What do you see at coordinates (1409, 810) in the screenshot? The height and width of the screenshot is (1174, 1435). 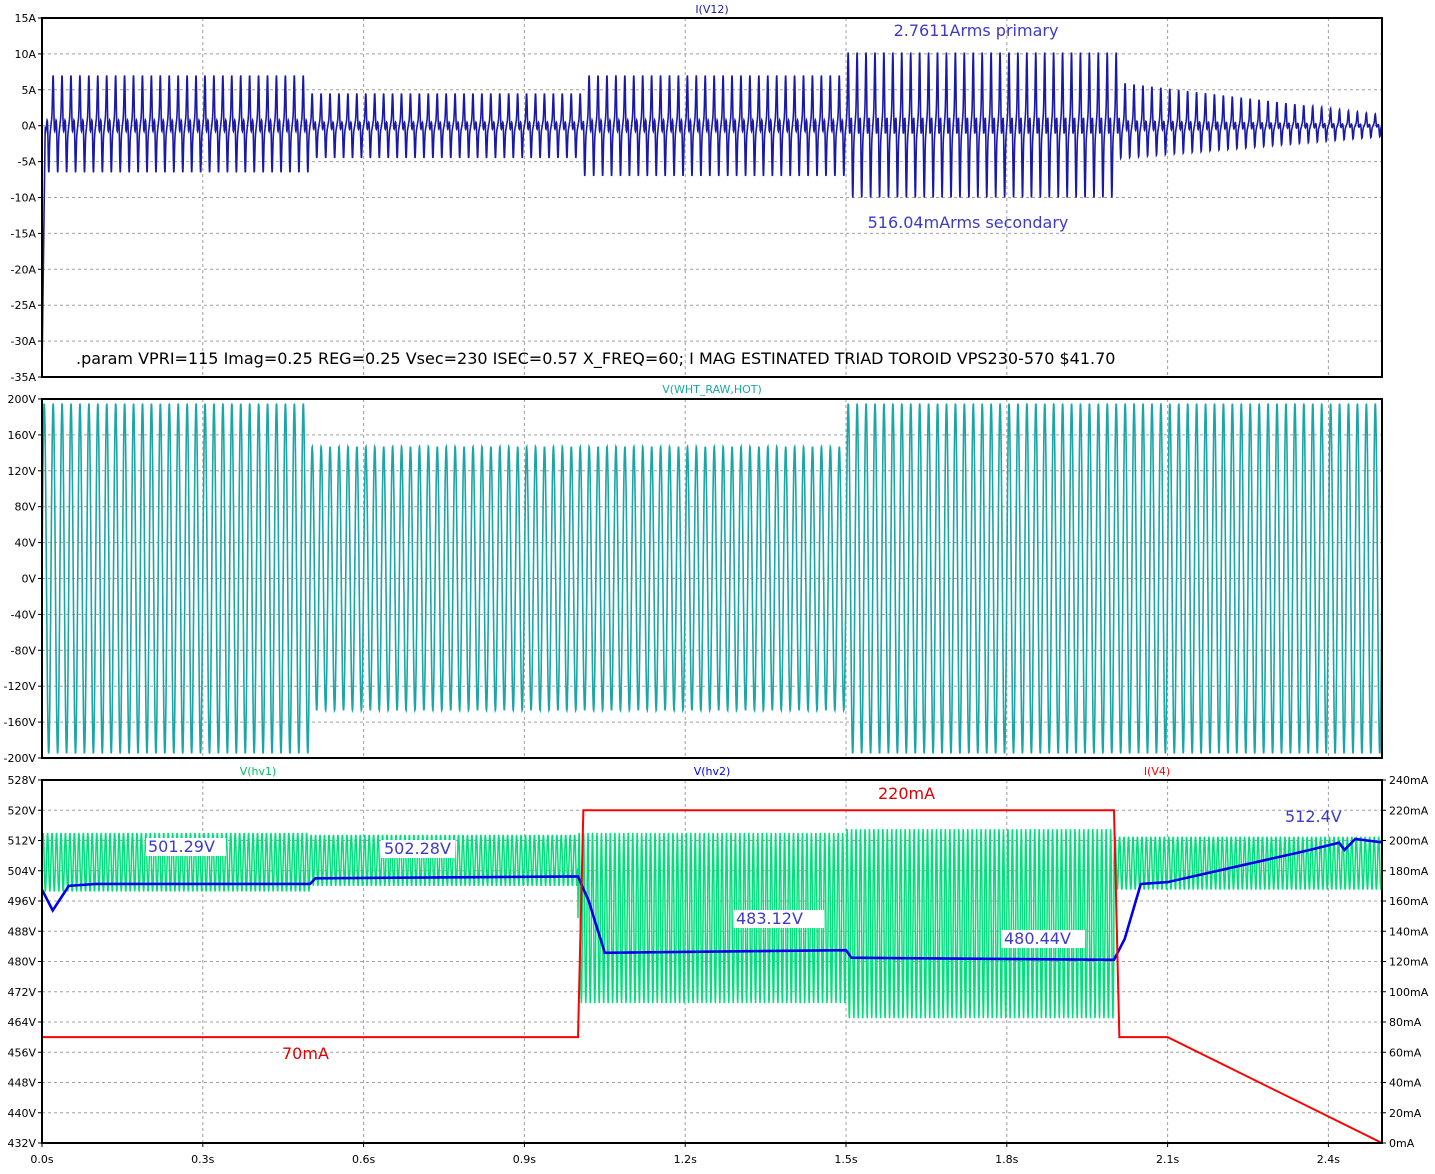 I see `y2-tick-label: 220mA` at bounding box center [1409, 810].